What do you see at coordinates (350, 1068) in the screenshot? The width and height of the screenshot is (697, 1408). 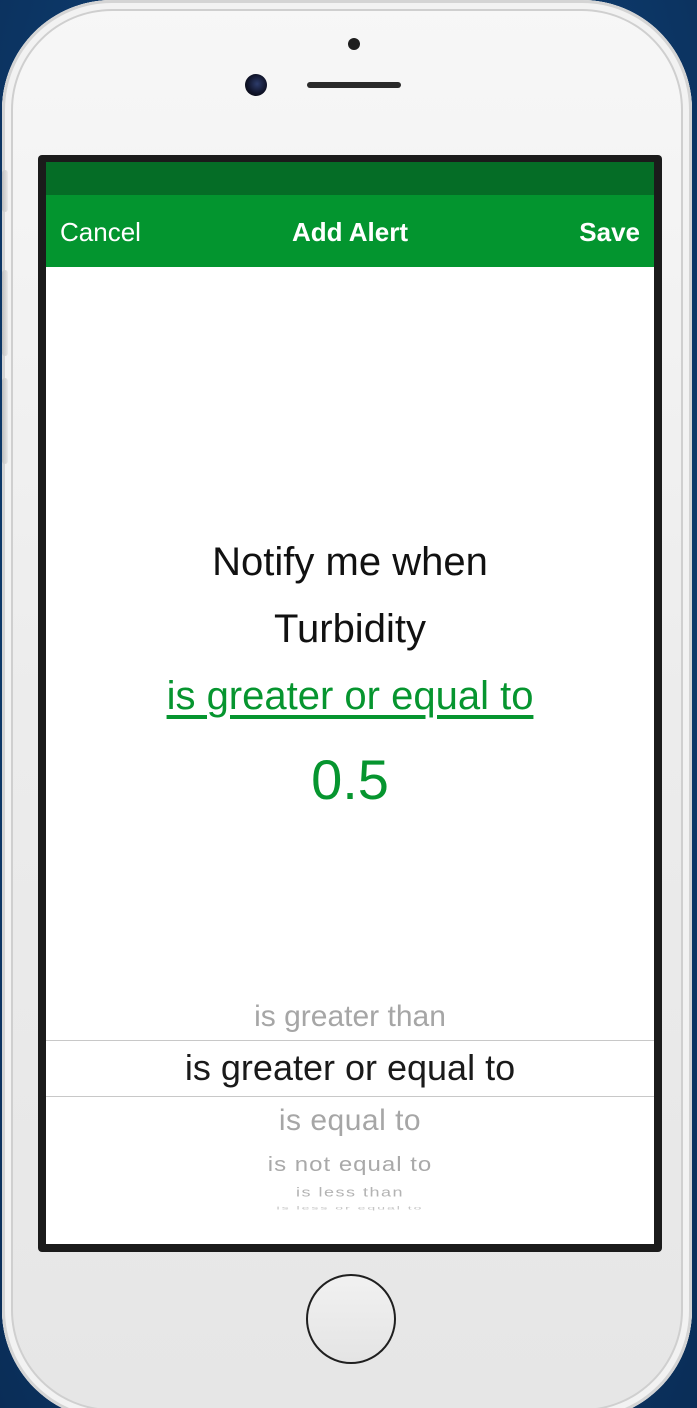 I see `picker-option-selected: is greater or equal to` at bounding box center [350, 1068].